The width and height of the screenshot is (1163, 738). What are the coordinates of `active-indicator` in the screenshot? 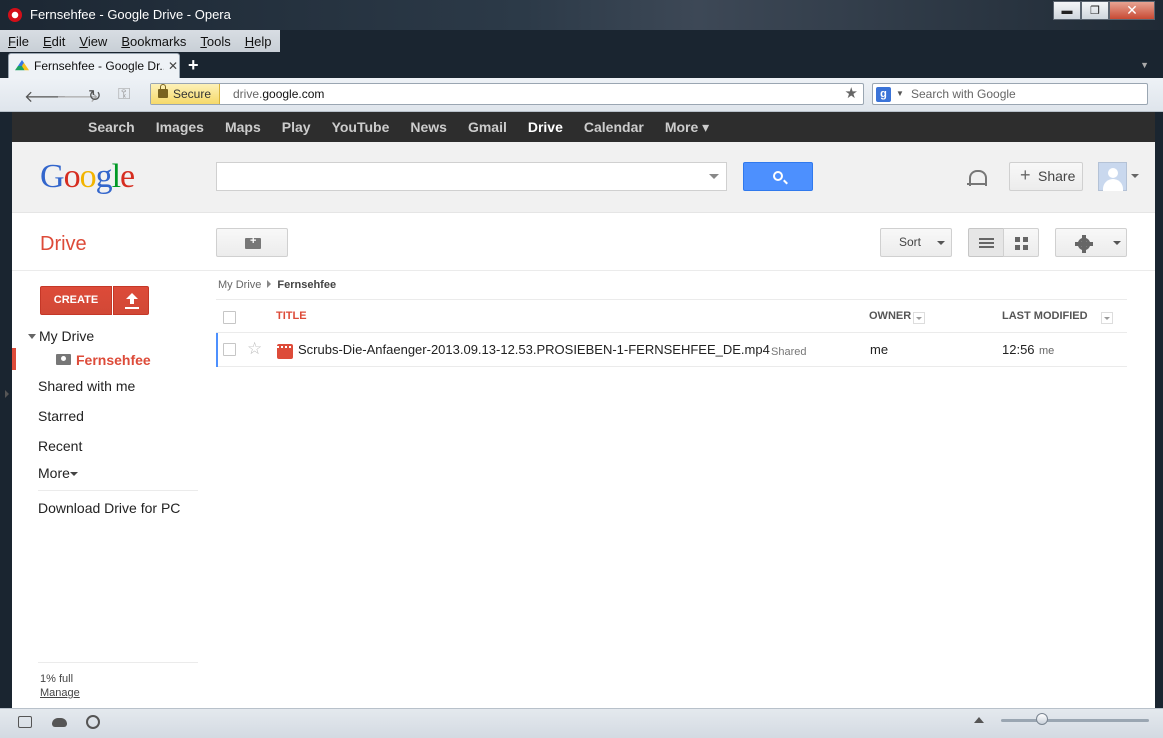 It's located at (14, 359).